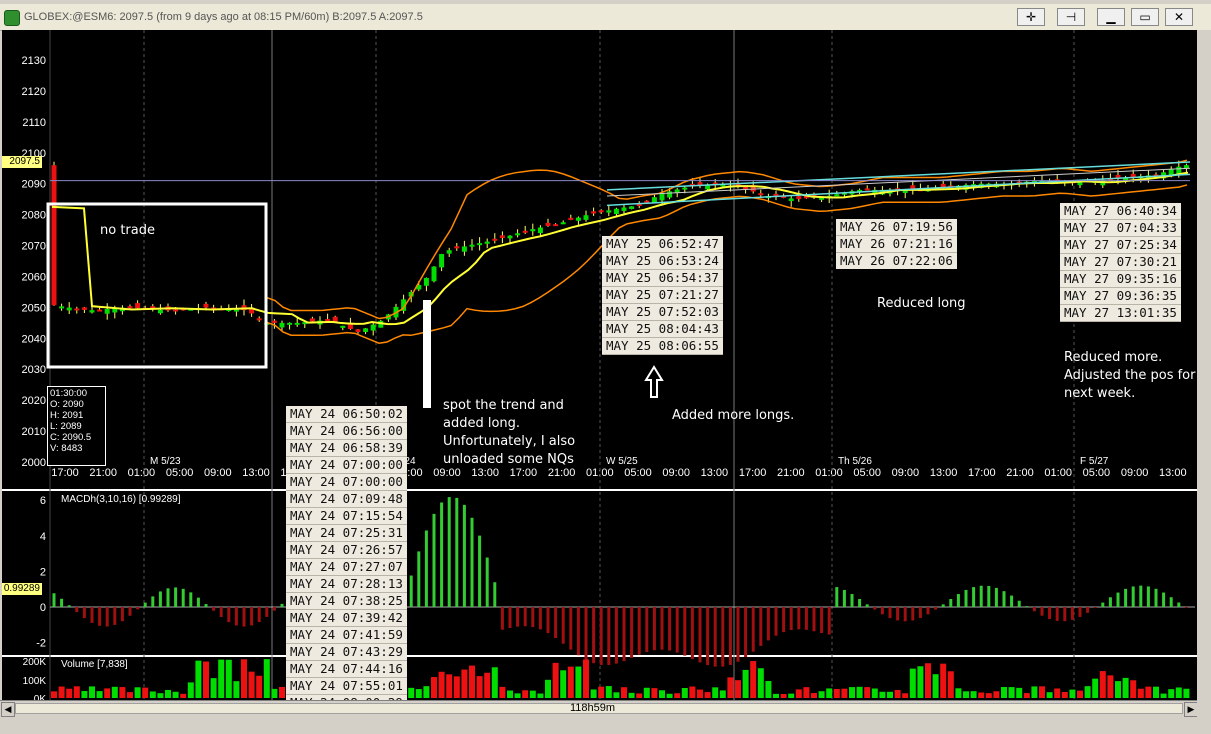 The image size is (1211, 734). What do you see at coordinates (1204, 382) in the screenshot?
I see `window-frame-right` at bounding box center [1204, 382].